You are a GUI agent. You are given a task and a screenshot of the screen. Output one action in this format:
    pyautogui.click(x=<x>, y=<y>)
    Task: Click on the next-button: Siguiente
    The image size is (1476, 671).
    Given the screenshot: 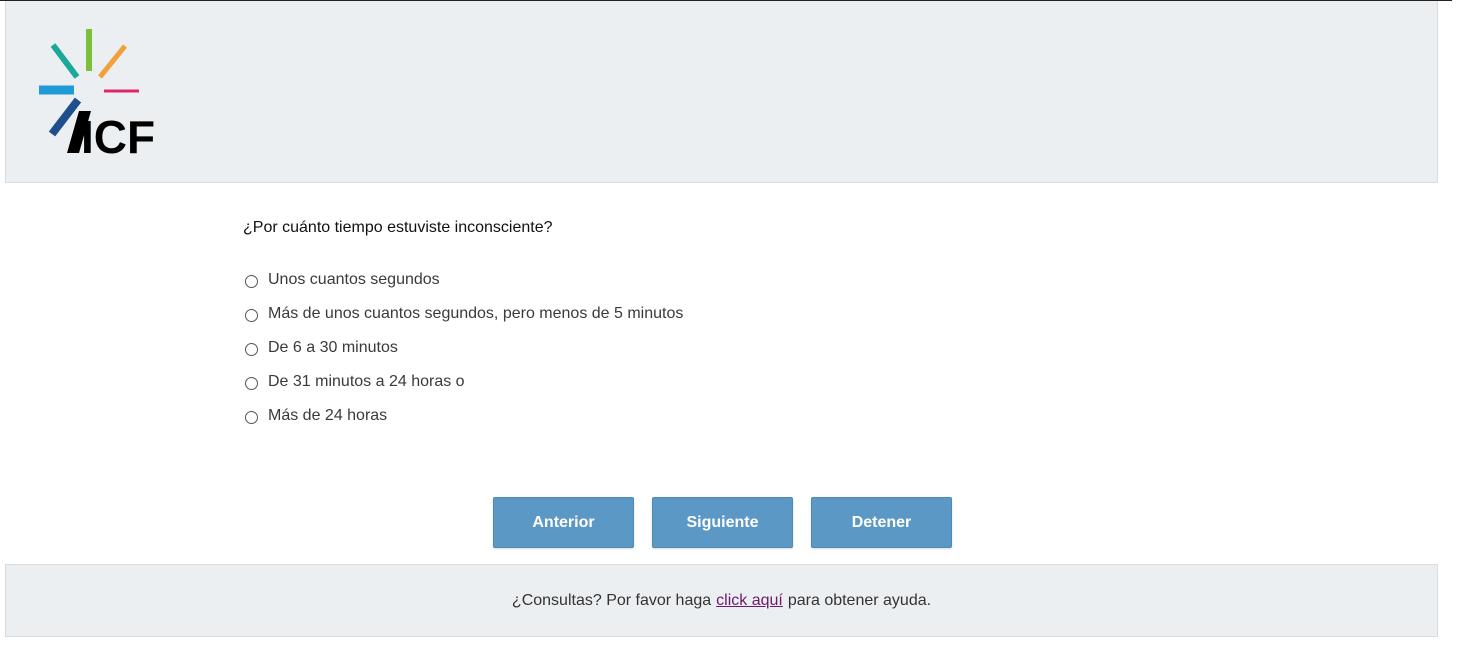 What is the action you would take?
    pyautogui.click(x=722, y=522)
    